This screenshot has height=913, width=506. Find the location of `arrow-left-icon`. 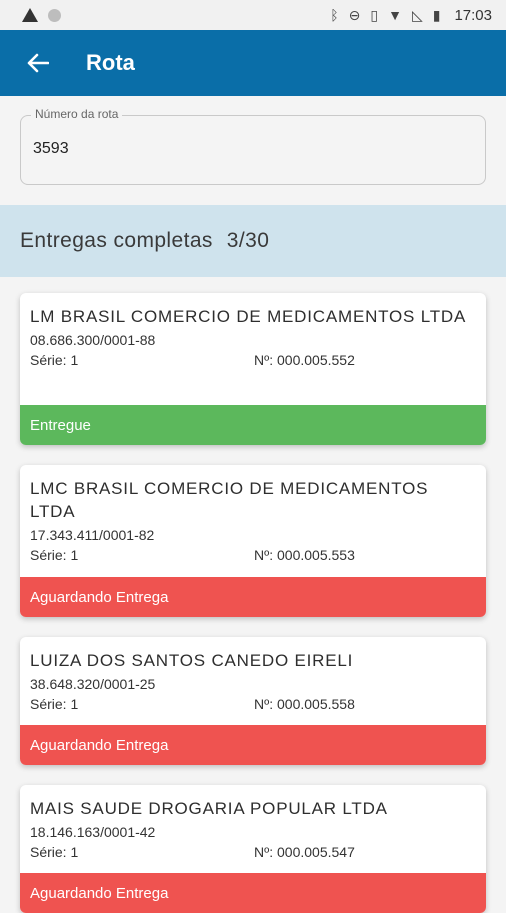

arrow-left-icon is located at coordinates (38, 63).